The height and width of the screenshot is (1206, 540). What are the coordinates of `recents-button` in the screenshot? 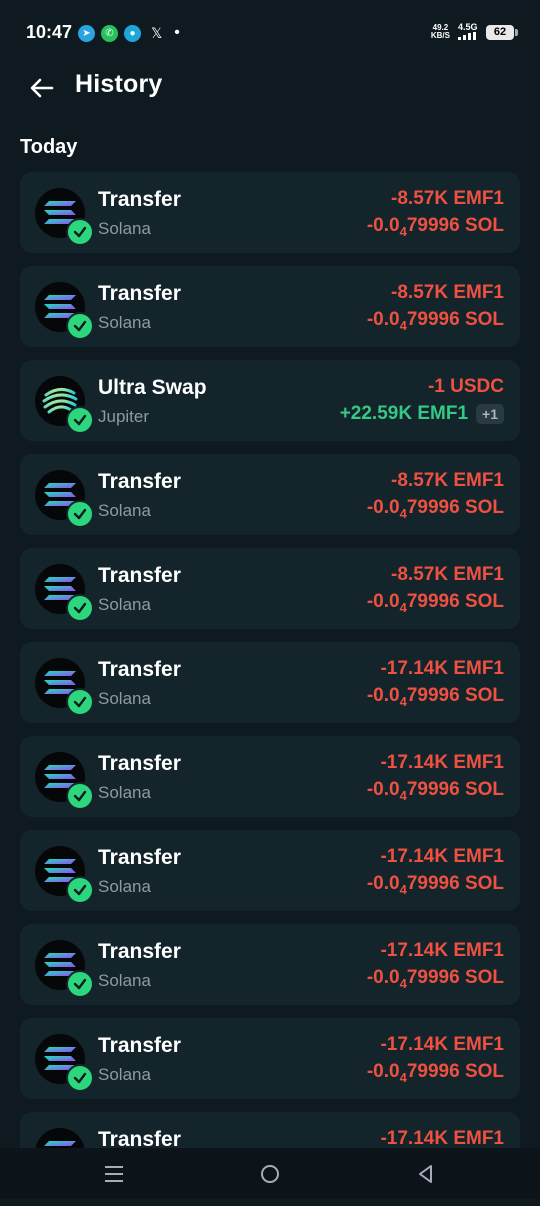 It's located at (114, 1174).